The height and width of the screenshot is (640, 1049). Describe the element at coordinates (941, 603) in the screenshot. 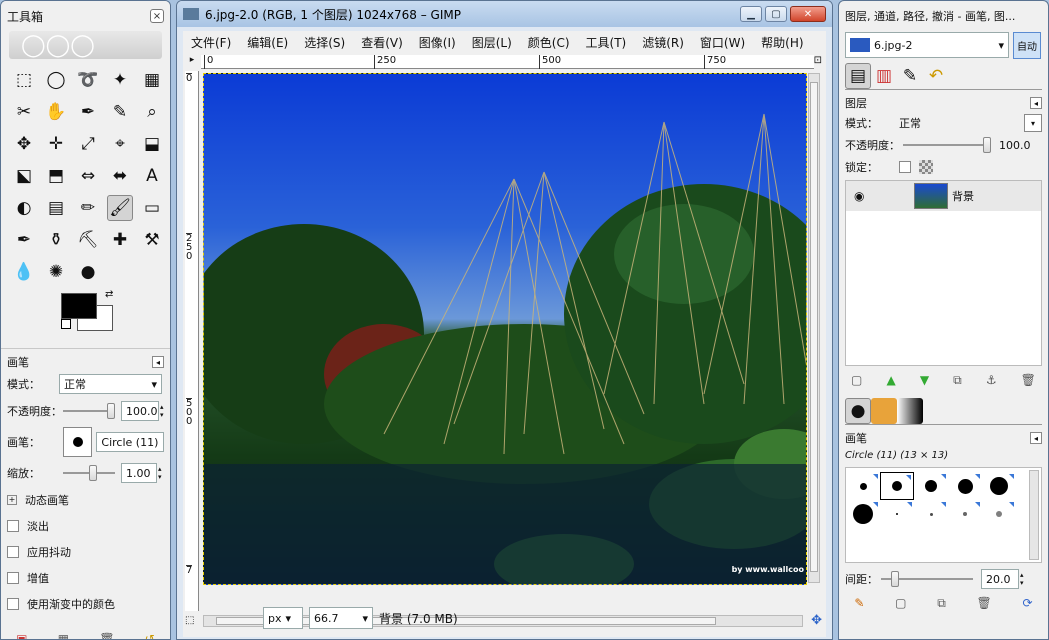

I see `duplicate-brush-icon: ⧉` at that location.